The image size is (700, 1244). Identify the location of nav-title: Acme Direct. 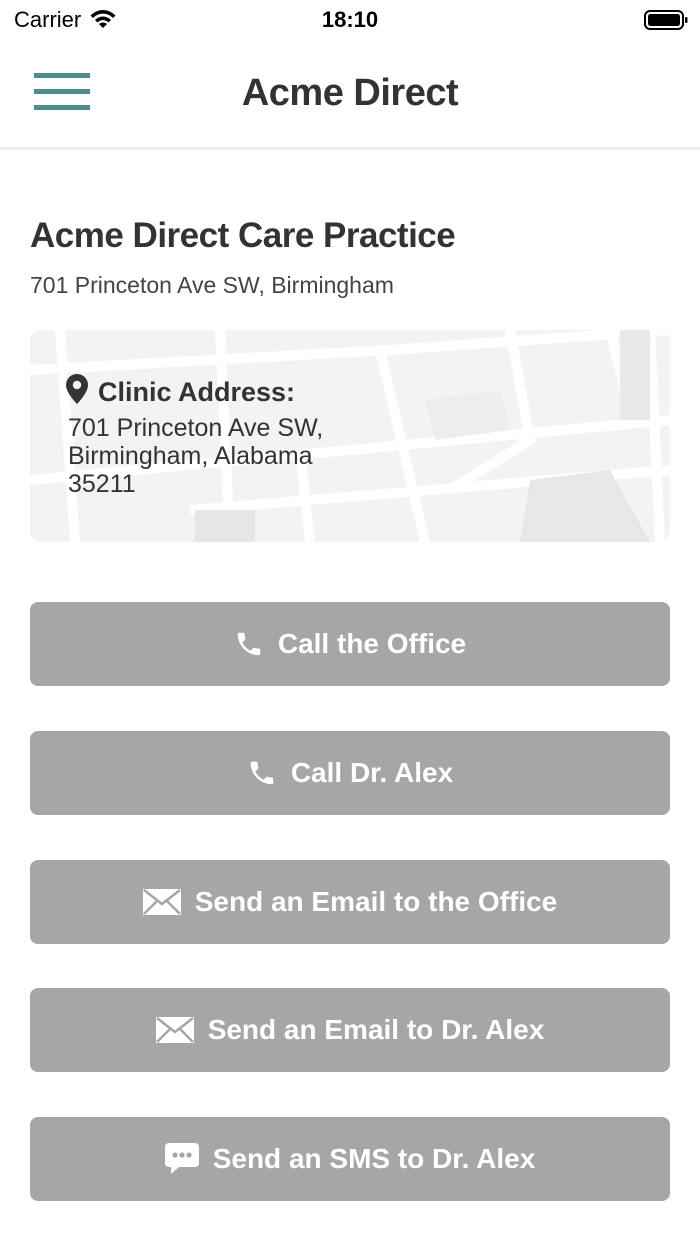
(350, 93).